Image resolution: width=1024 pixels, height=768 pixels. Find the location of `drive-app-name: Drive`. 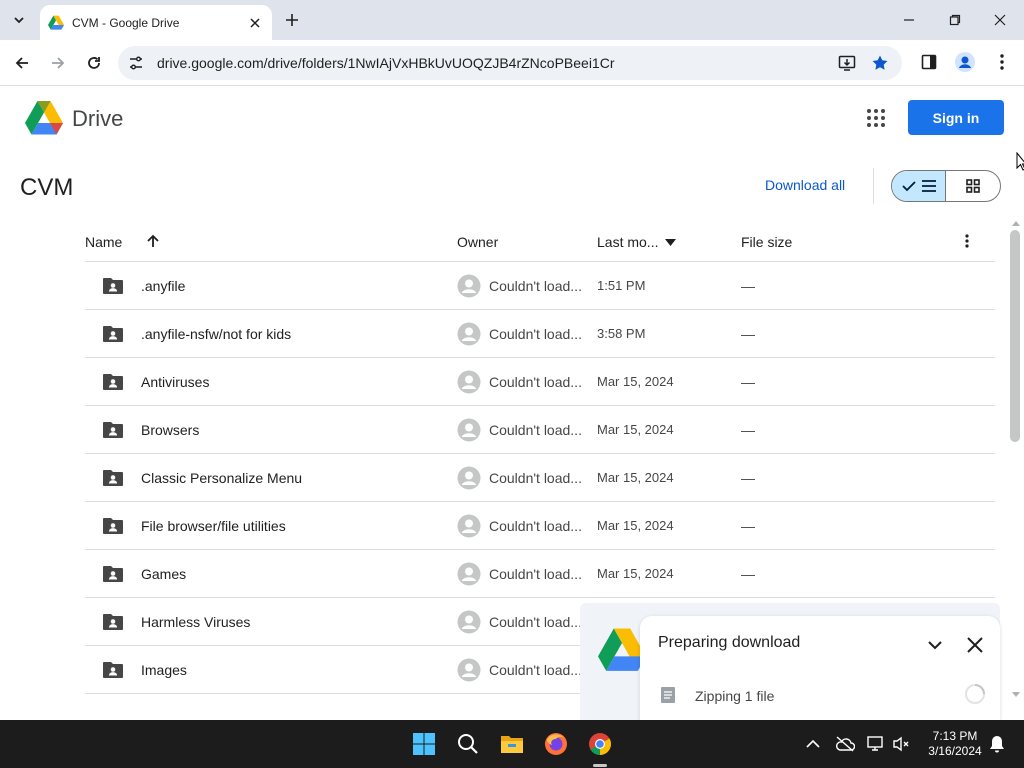

drive-app-name: Drive is located at coordinates (97, 119).